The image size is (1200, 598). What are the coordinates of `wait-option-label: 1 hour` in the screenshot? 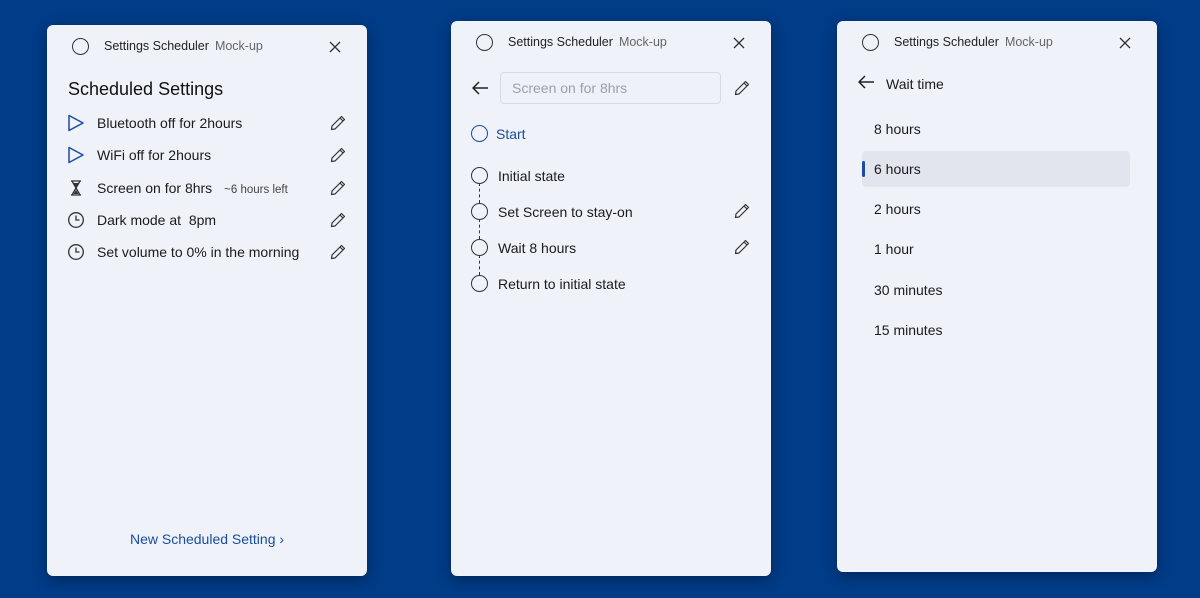 It's located at (894, 249).